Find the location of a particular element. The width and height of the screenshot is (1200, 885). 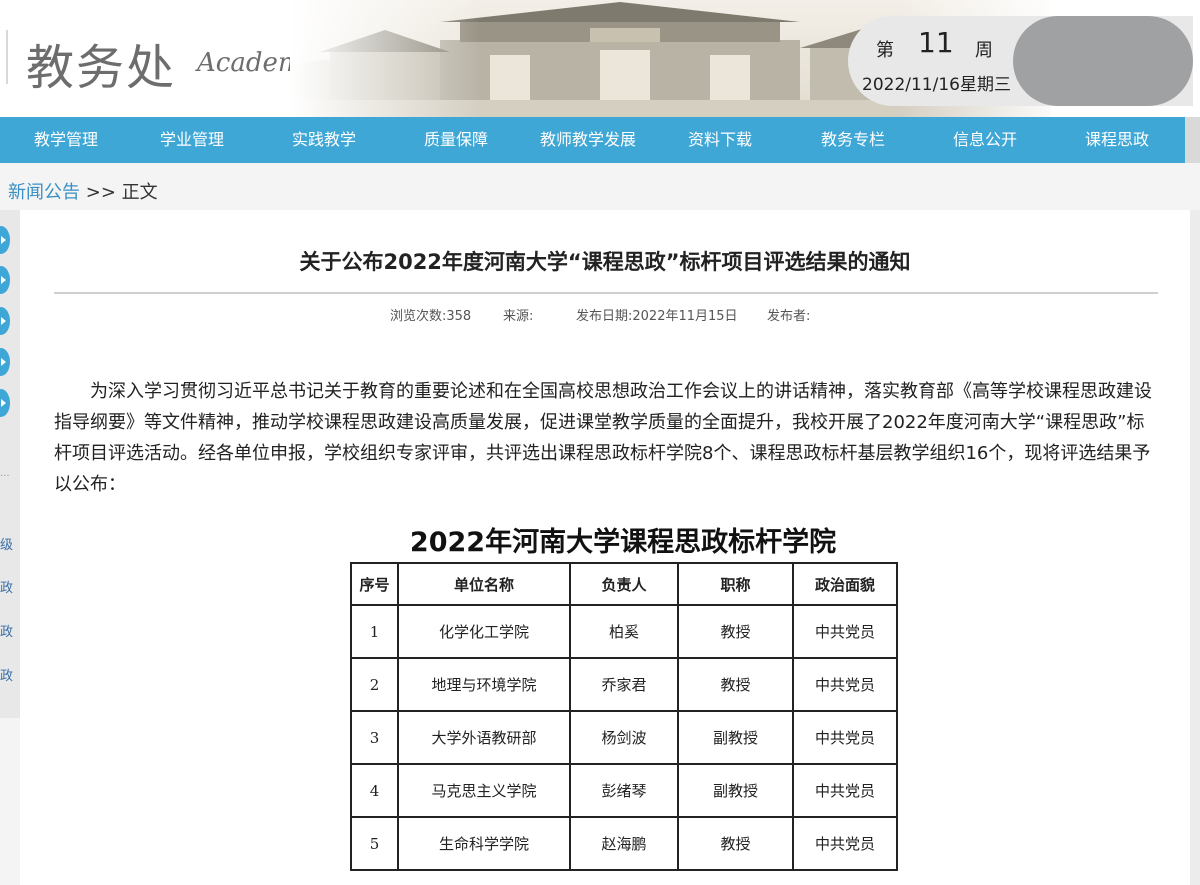

table-cell: 赵海鹏 is located at coordinates (624, 843).